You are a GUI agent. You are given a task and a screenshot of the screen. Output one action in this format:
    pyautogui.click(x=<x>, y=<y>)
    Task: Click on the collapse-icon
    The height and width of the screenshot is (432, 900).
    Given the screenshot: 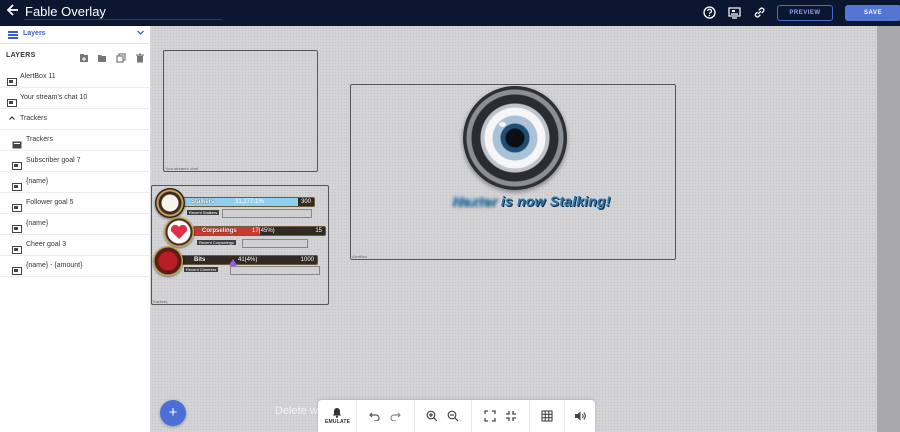 What is the action you would take?
    pyautogui.click(x=511, y=416)
    